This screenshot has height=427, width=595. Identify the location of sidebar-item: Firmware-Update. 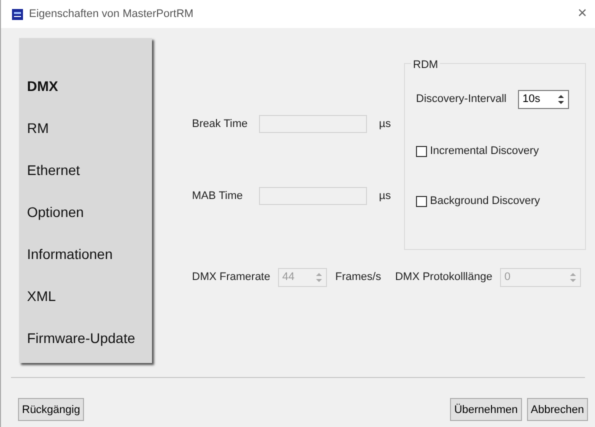
(85, 338).